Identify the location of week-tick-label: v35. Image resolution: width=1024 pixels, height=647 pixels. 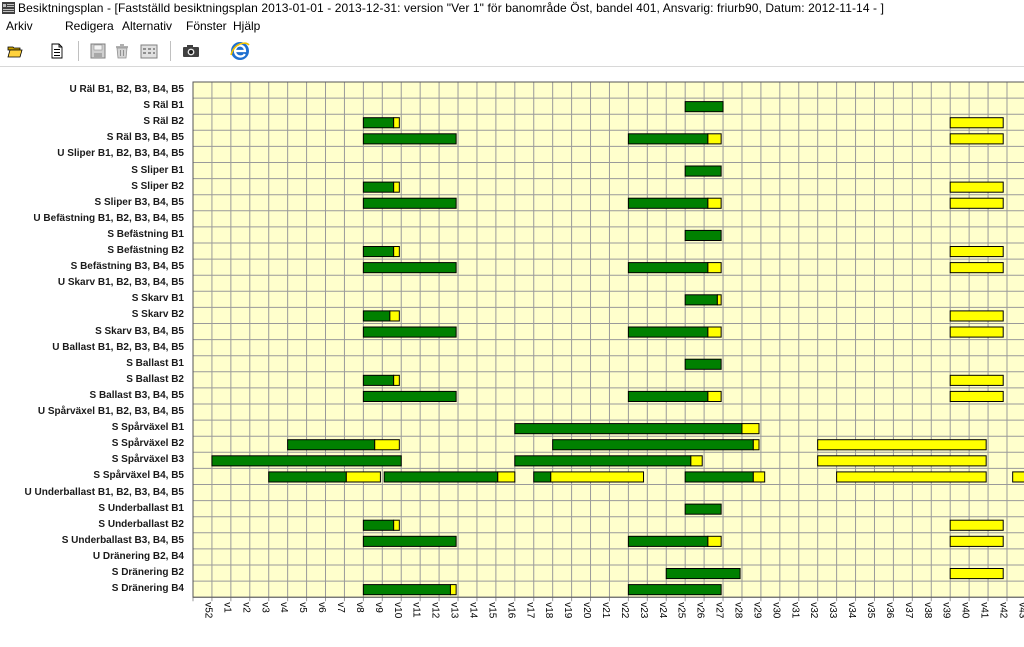
(870, 610).